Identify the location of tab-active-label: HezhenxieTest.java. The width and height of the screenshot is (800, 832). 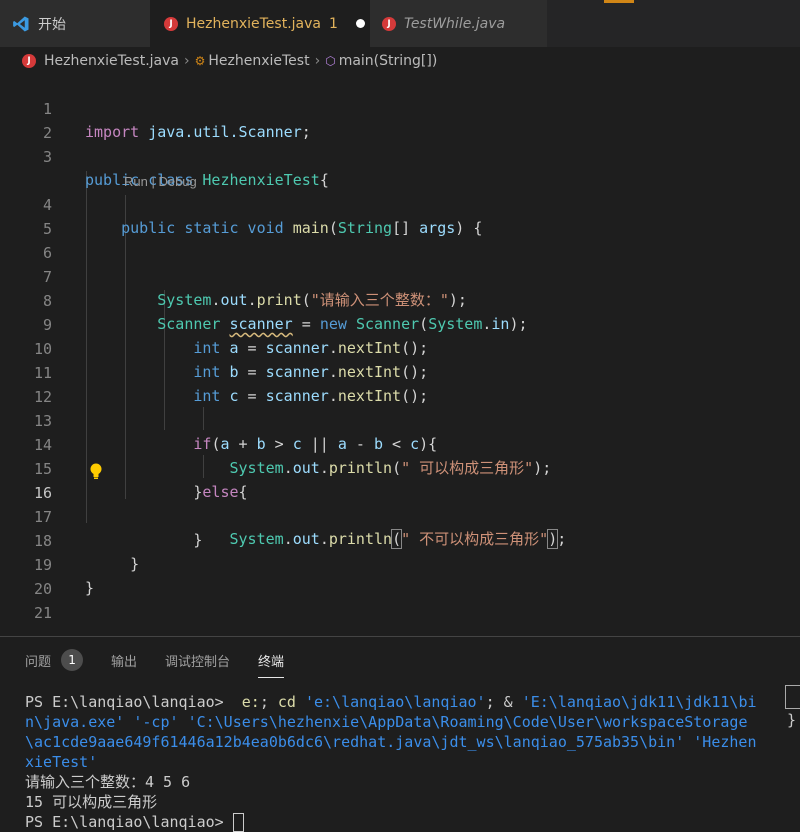
(253, 23).